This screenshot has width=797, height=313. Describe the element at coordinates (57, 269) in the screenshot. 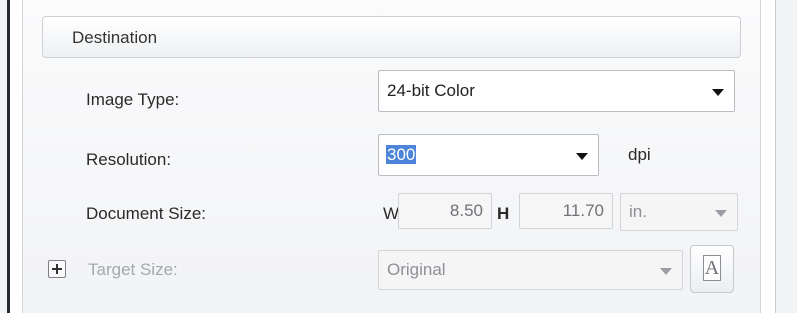

I see `expand-icon` at that location.